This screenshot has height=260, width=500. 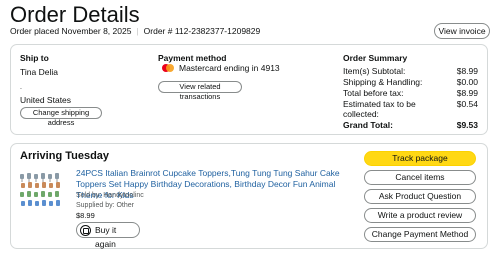 I want to click on product-thumbnail, so click(x=42, y=190).